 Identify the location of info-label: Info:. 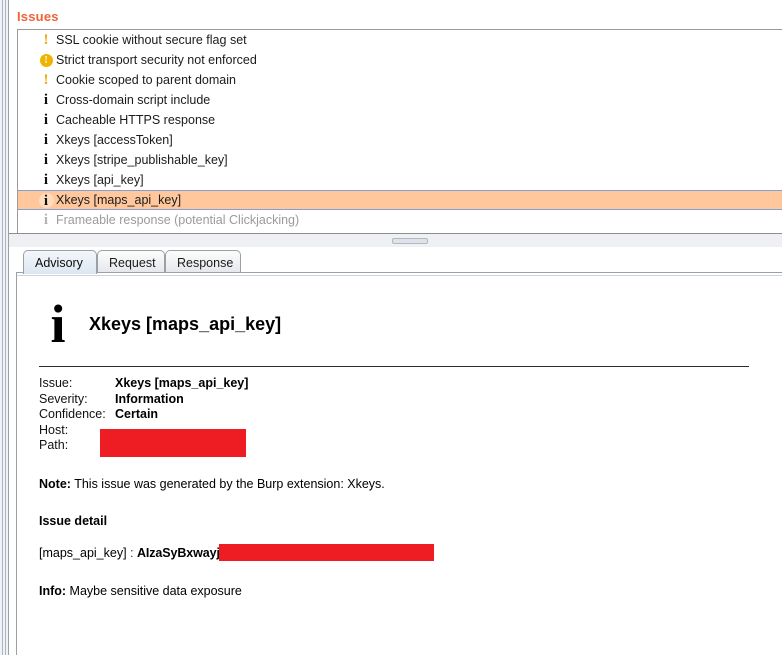
(53, 590).